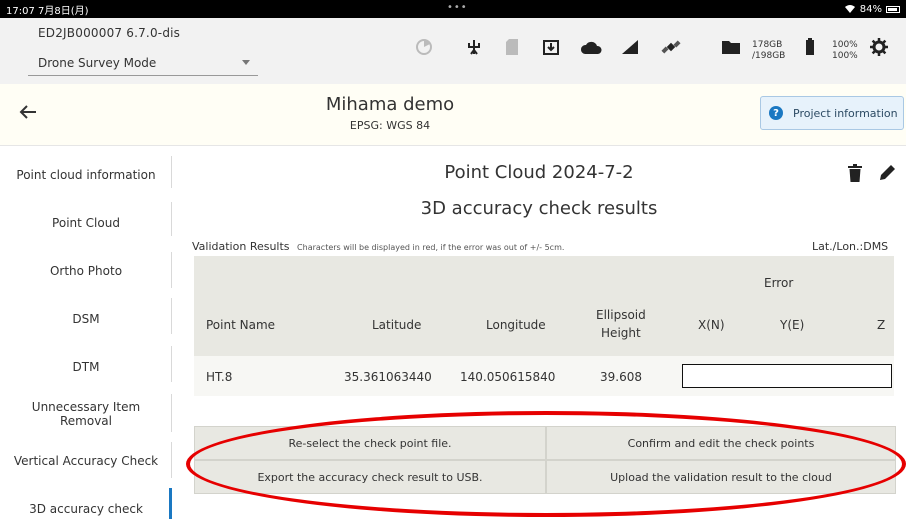 This screenshot has width=906, height=519. I want to click on storage-usage: 178GB /198GB, so click(768, 51).